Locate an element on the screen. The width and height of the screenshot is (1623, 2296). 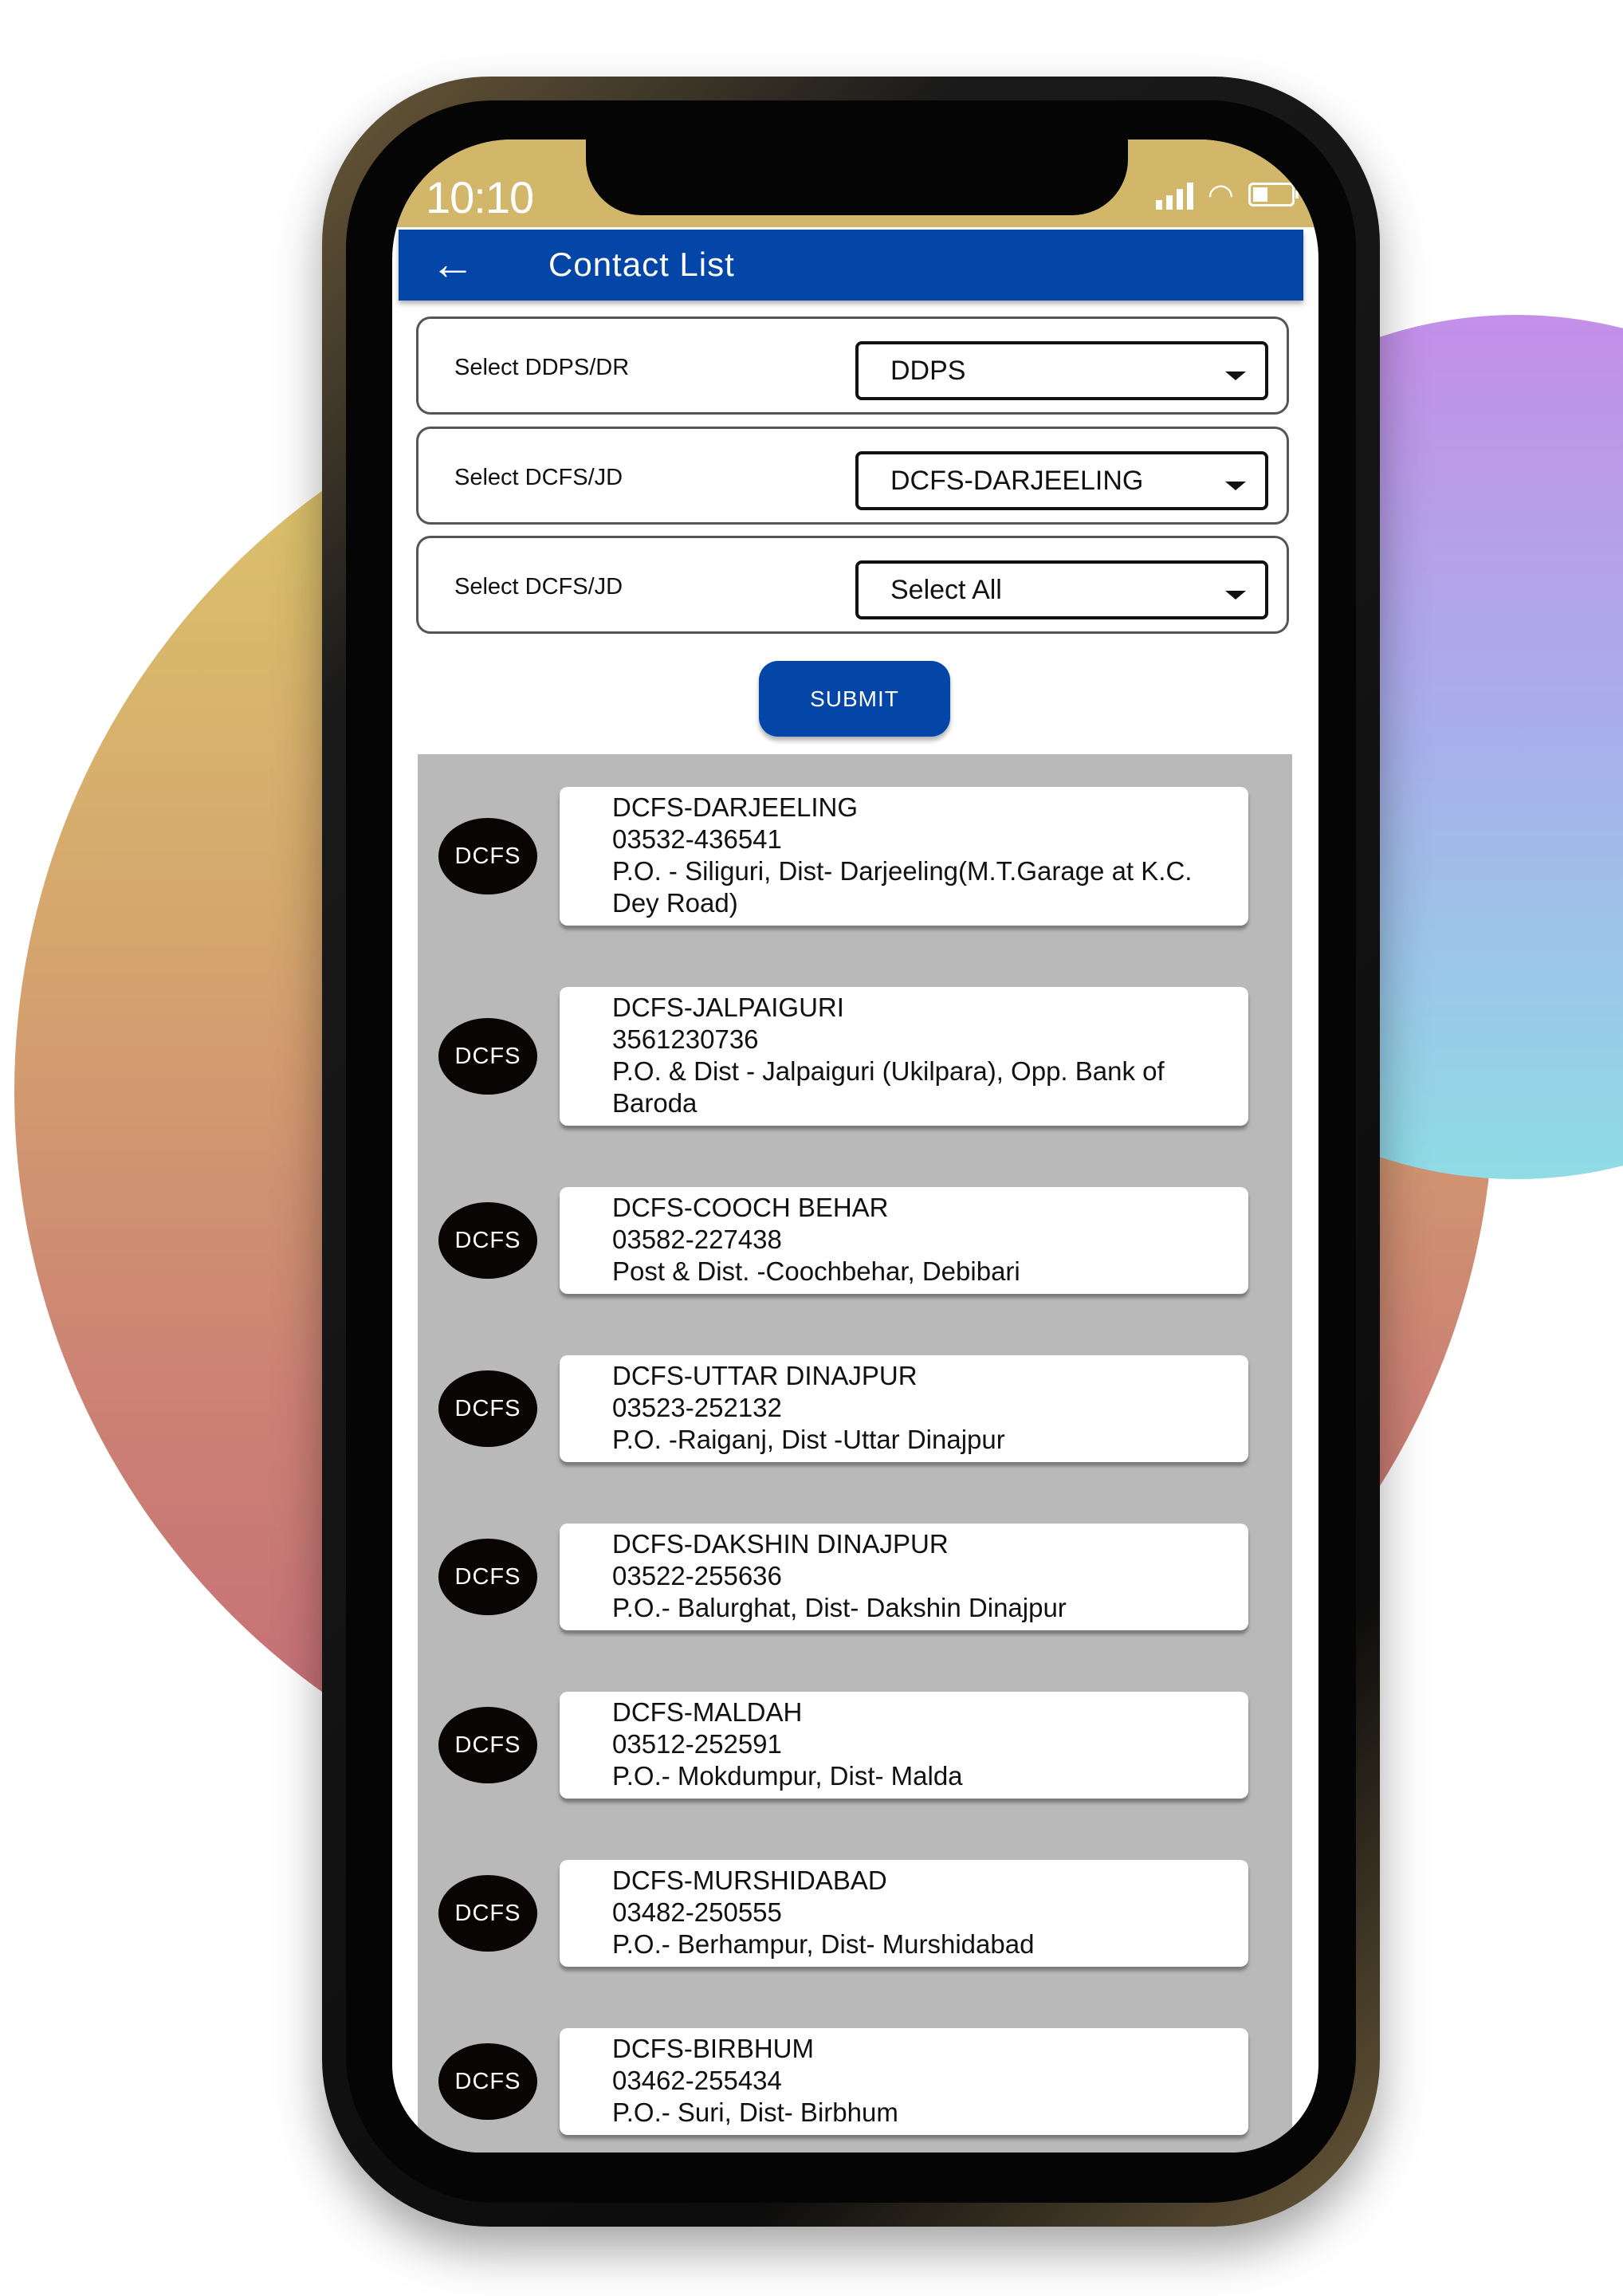
contact-name: DCFS-DARJEELING is located at coordinates (735, 807).